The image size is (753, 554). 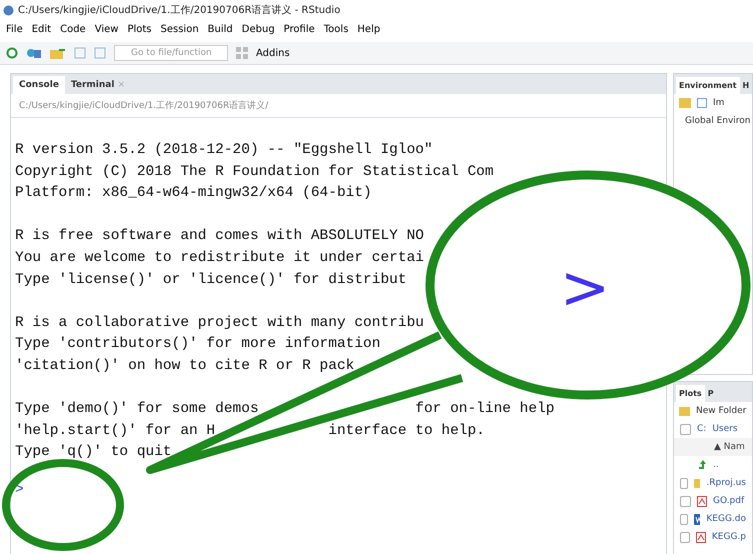 I want to click on menu-item: Edit, so click(x=42, y=31).